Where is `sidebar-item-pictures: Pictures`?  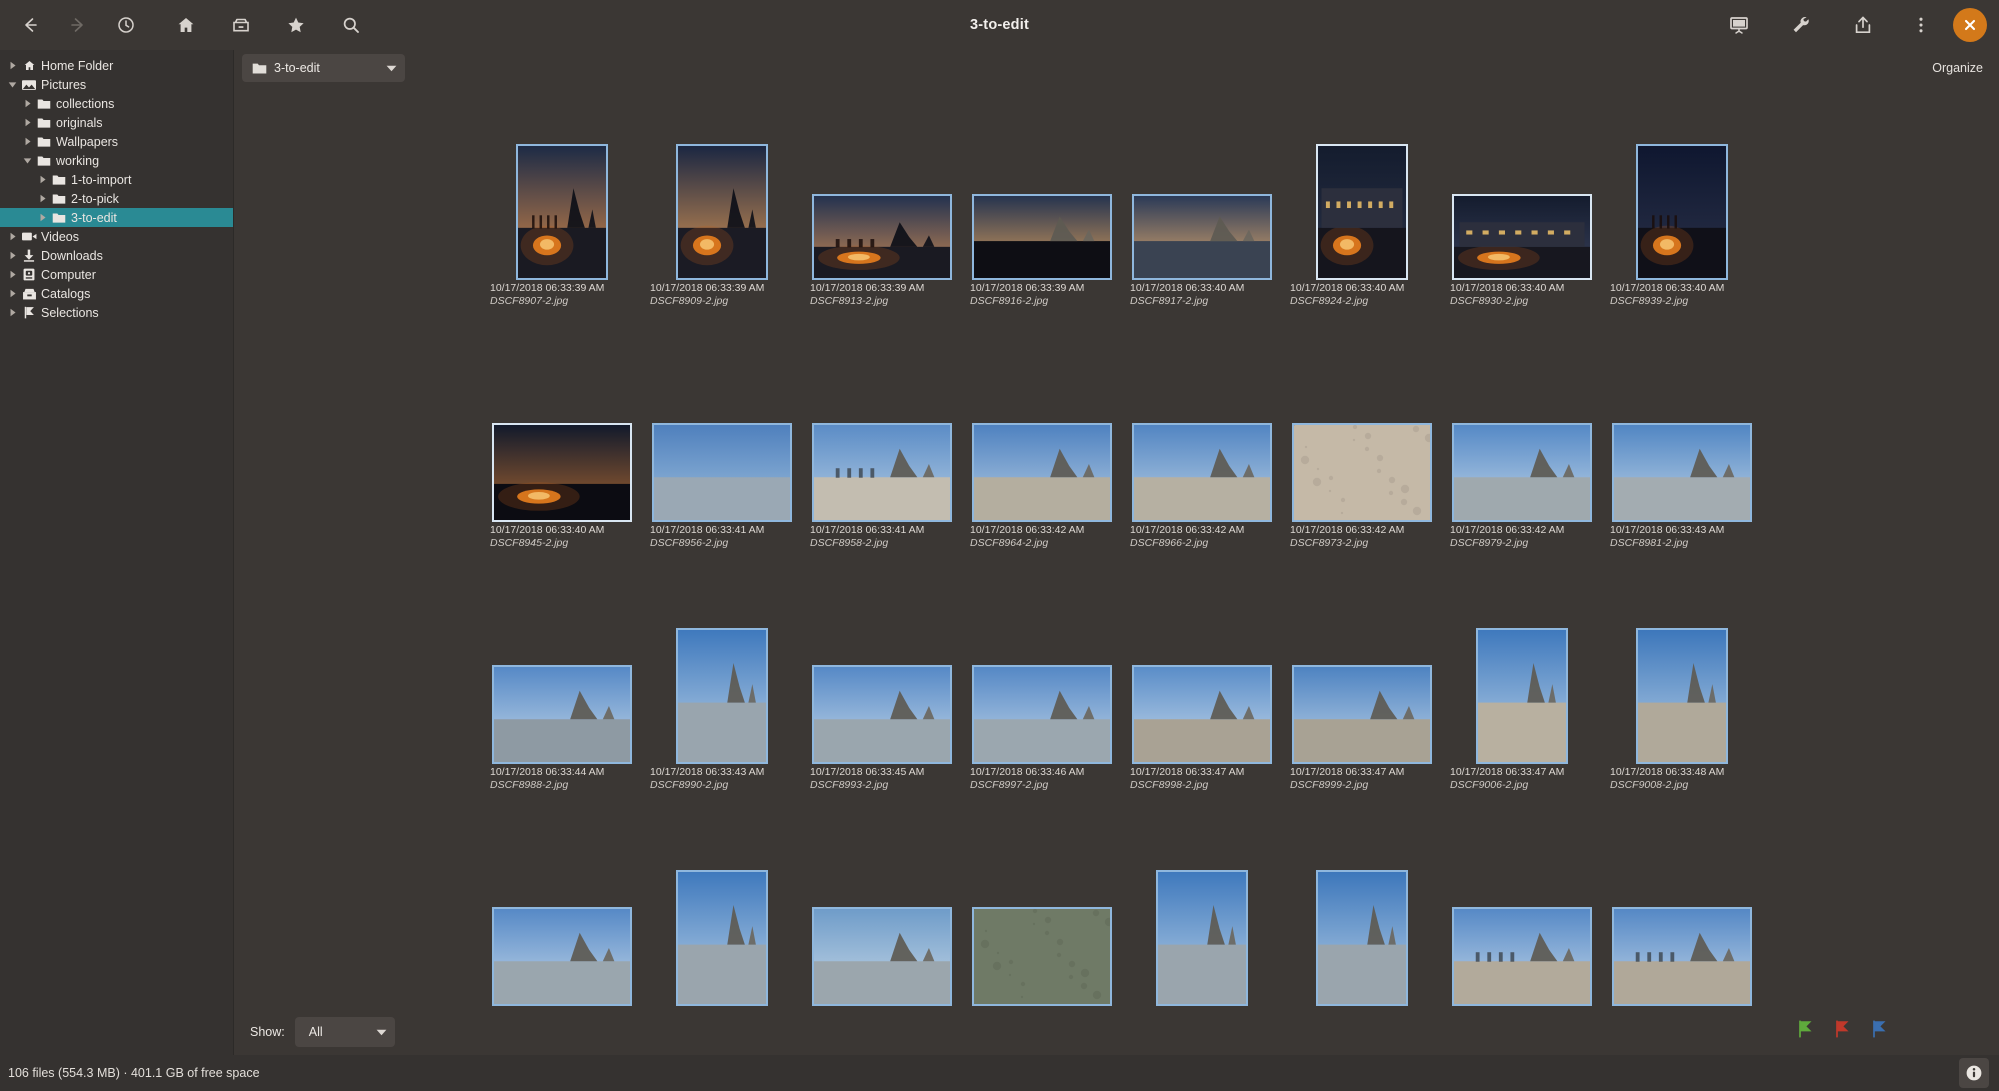
sidebar-item-pictures: Pictures is located at coordinates (116, 84).